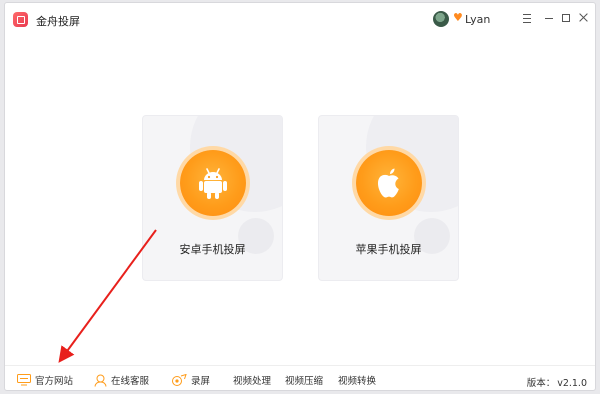 This screenshot has height=394, width=600. I want to click on vip-badge-icon: ♥, so click(458, 17).